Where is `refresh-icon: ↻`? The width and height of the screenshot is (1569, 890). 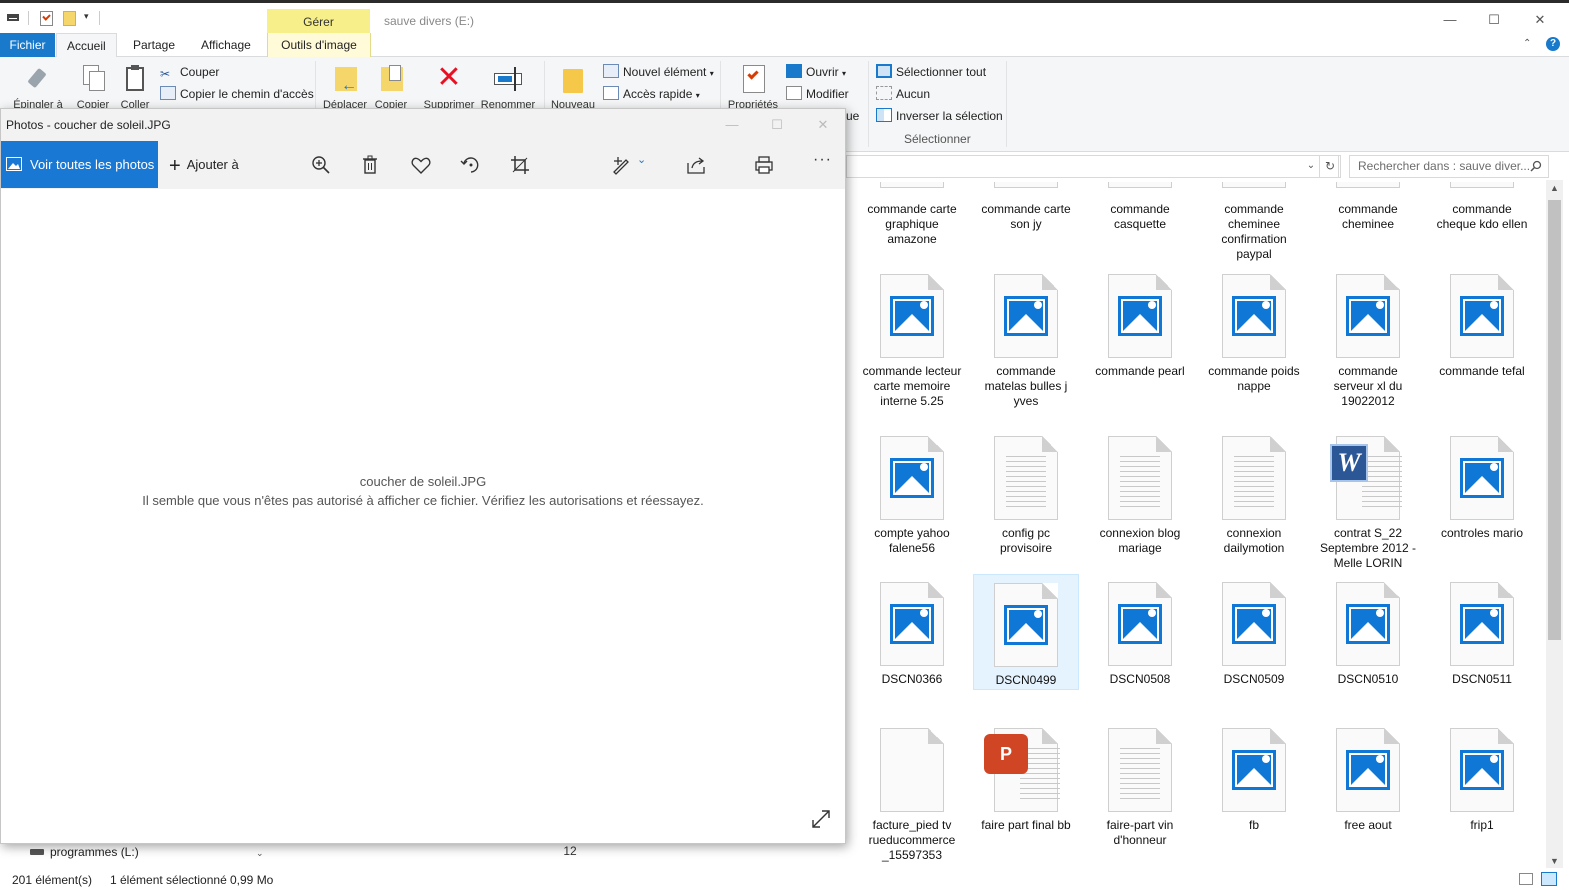 refresh-icon: ↻ is located at coordinates (1330, 166).